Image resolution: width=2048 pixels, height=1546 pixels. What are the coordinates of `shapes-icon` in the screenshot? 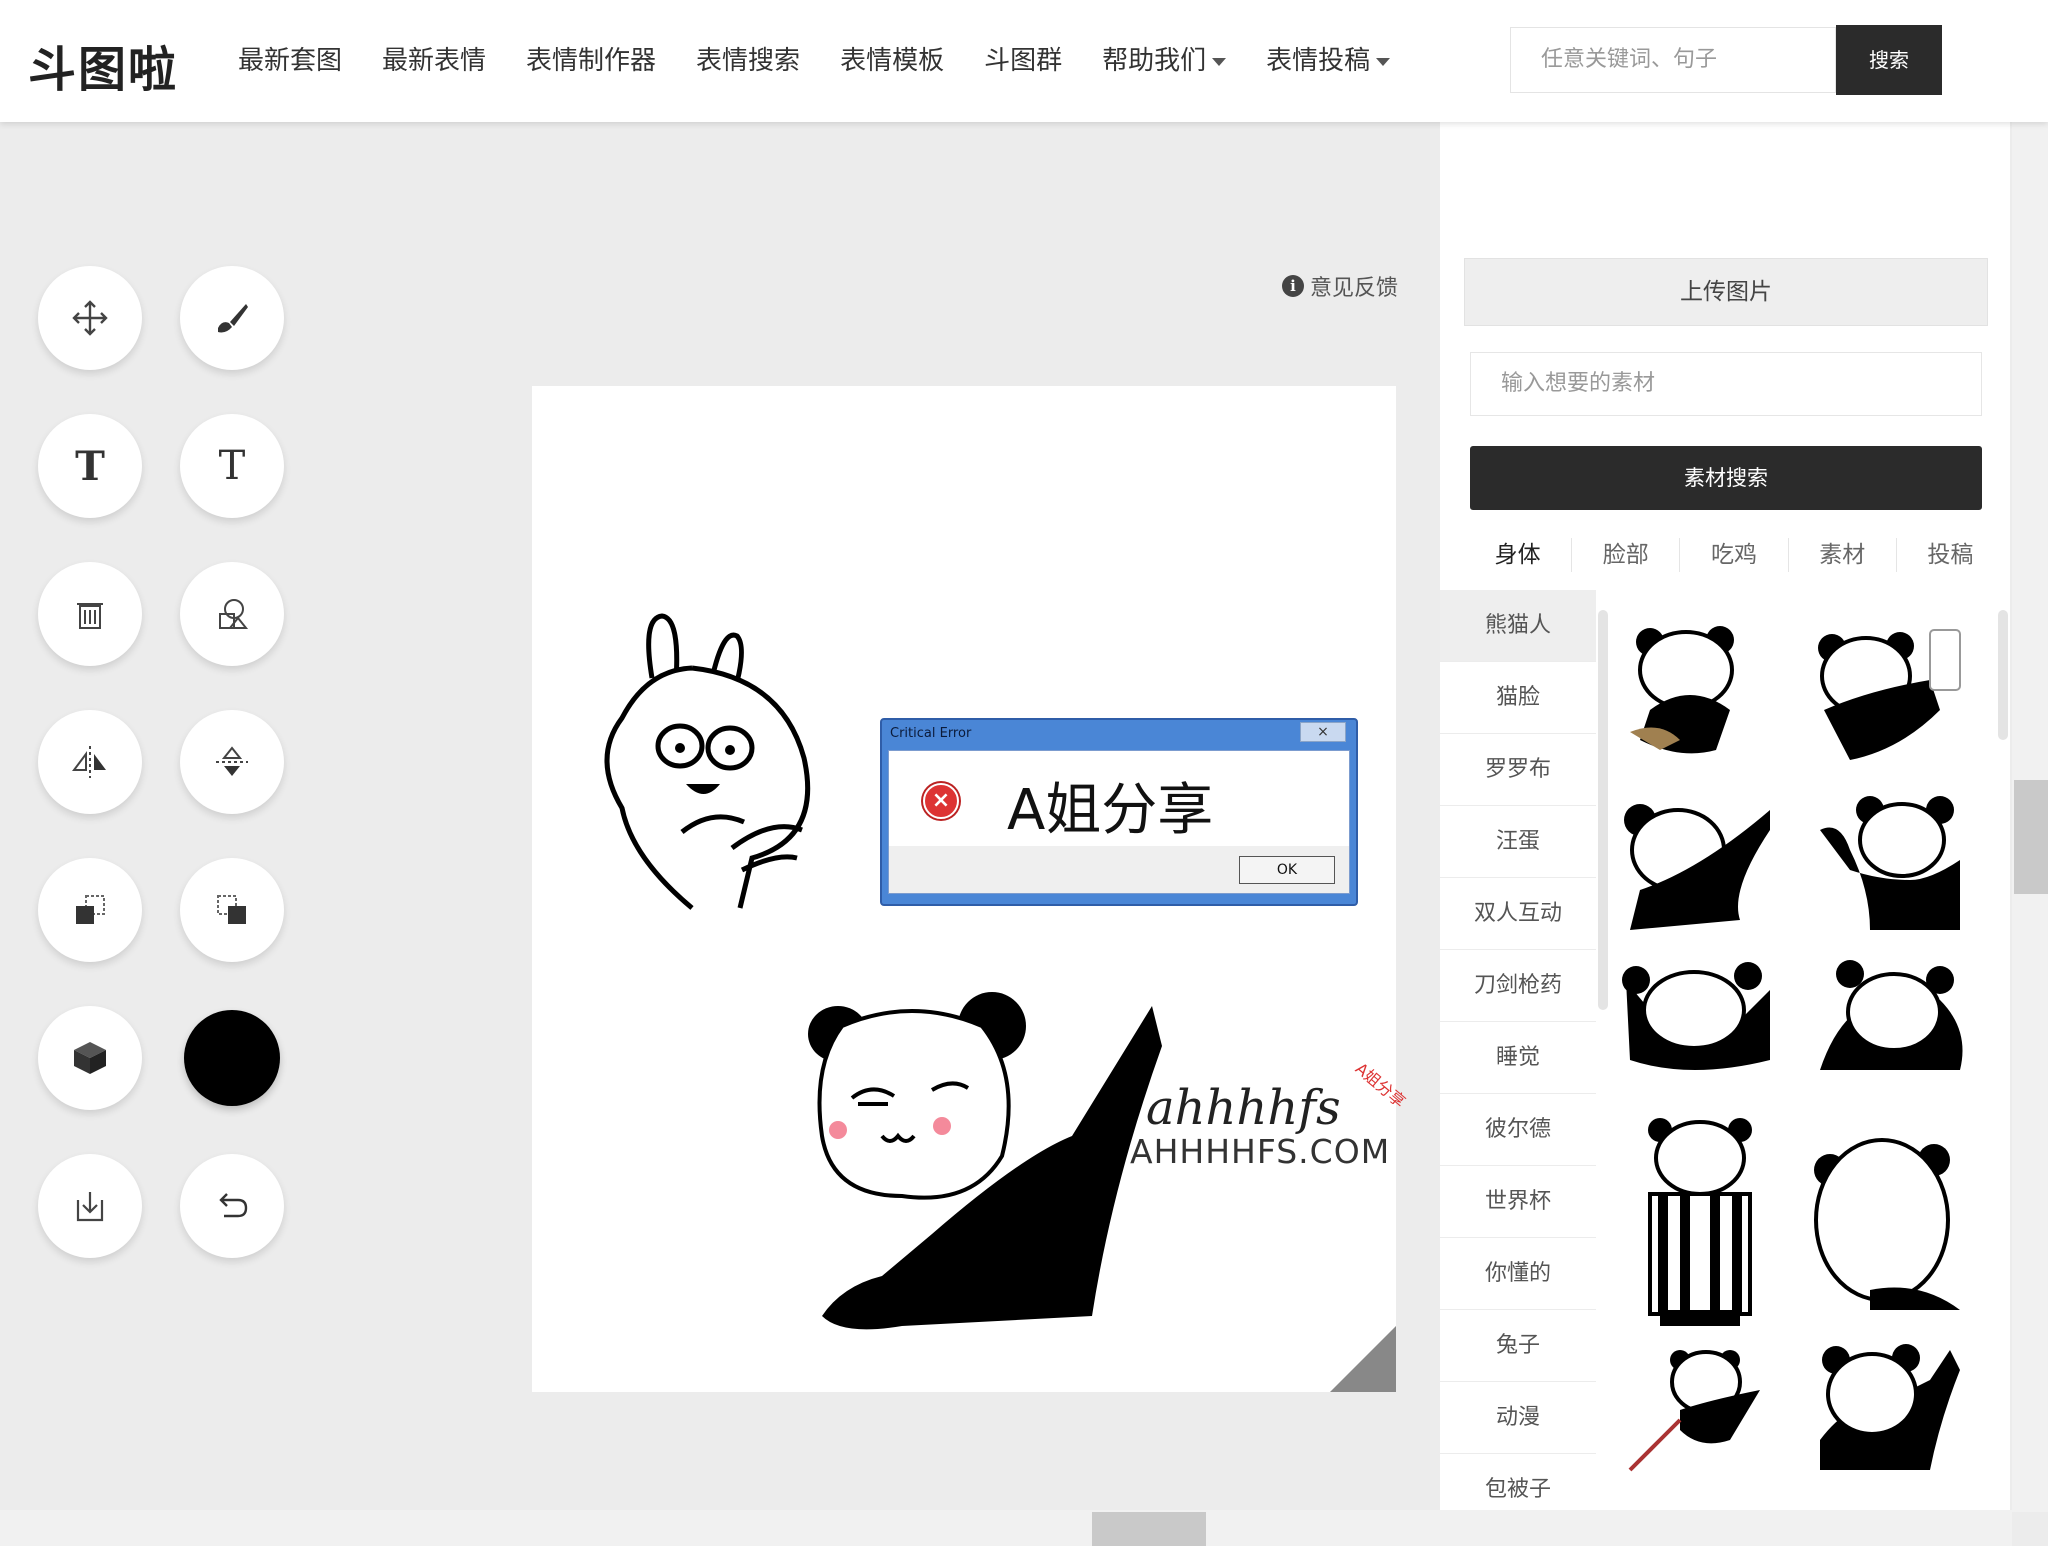 It's located at (234, 614).